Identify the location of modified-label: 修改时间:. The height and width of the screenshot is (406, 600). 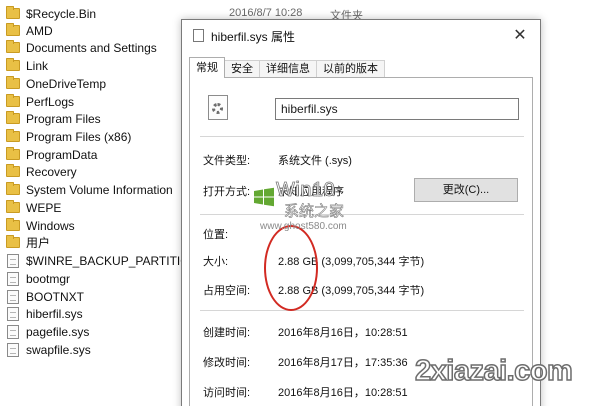
(227, 363).